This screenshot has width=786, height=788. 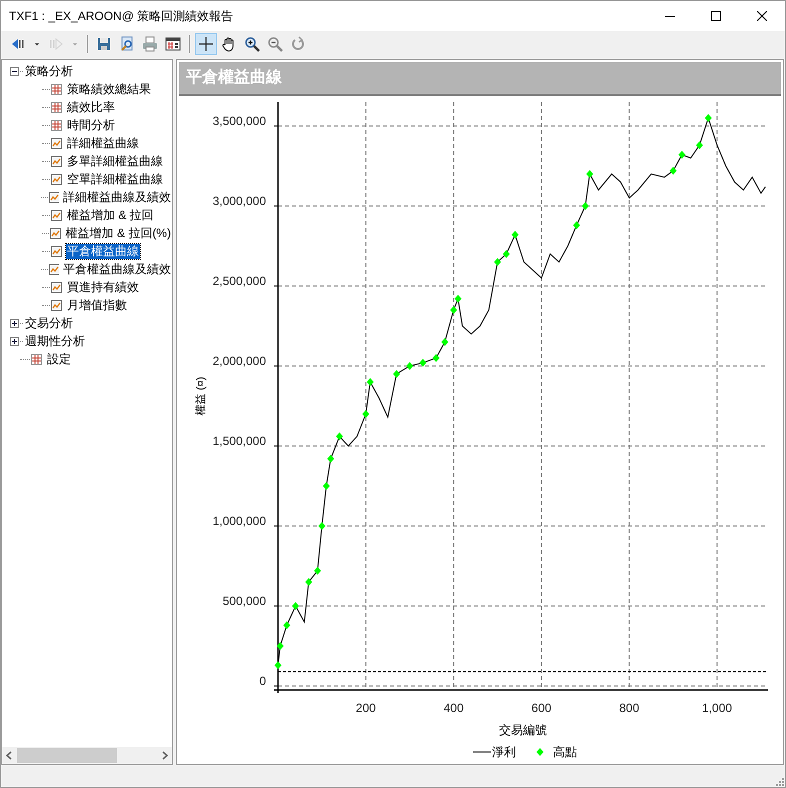 I want to click on tree-item: 平倉權益曲線及績效, so click(x=117, y=269).